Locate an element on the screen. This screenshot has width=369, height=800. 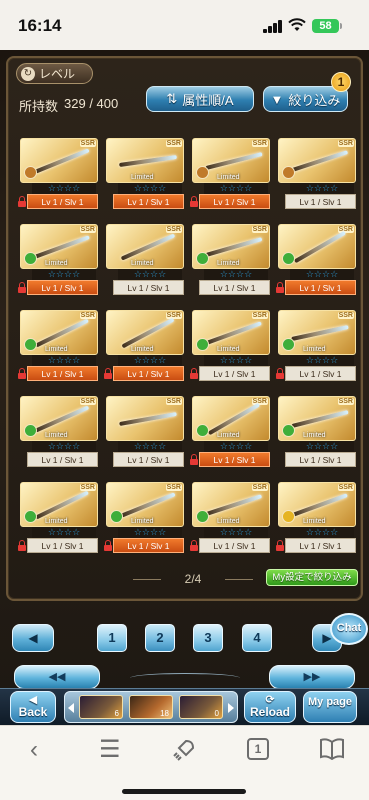
page-indicator: 2/4 is located at coordinates (193, 579).